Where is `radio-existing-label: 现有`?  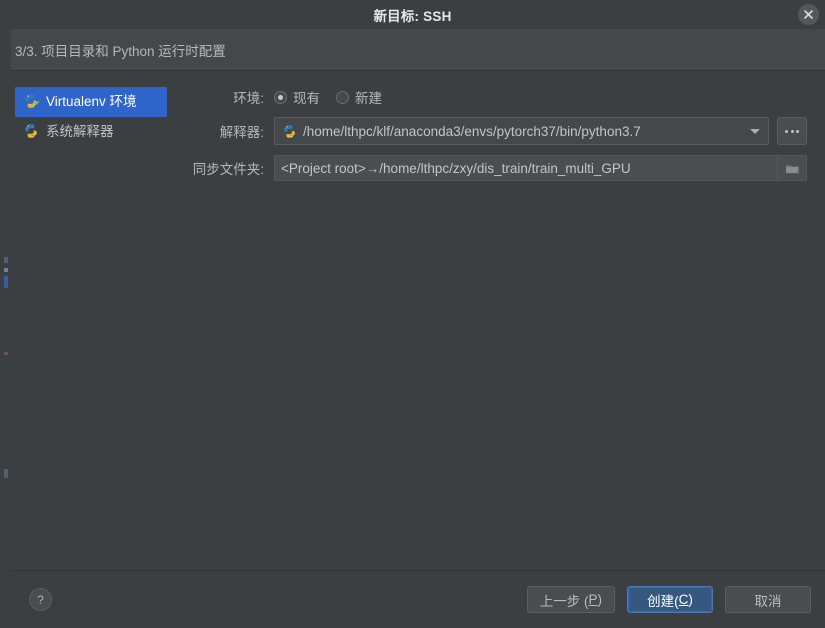
radio-existing-label: 现有 is located at coordinates (306, 98).